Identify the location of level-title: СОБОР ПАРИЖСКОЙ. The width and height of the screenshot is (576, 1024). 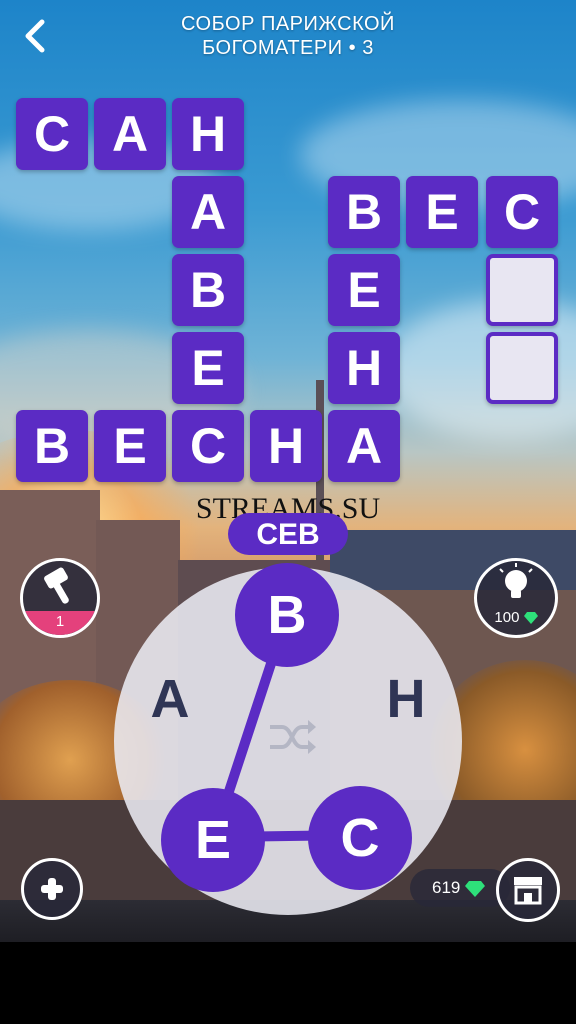
(288, 24).